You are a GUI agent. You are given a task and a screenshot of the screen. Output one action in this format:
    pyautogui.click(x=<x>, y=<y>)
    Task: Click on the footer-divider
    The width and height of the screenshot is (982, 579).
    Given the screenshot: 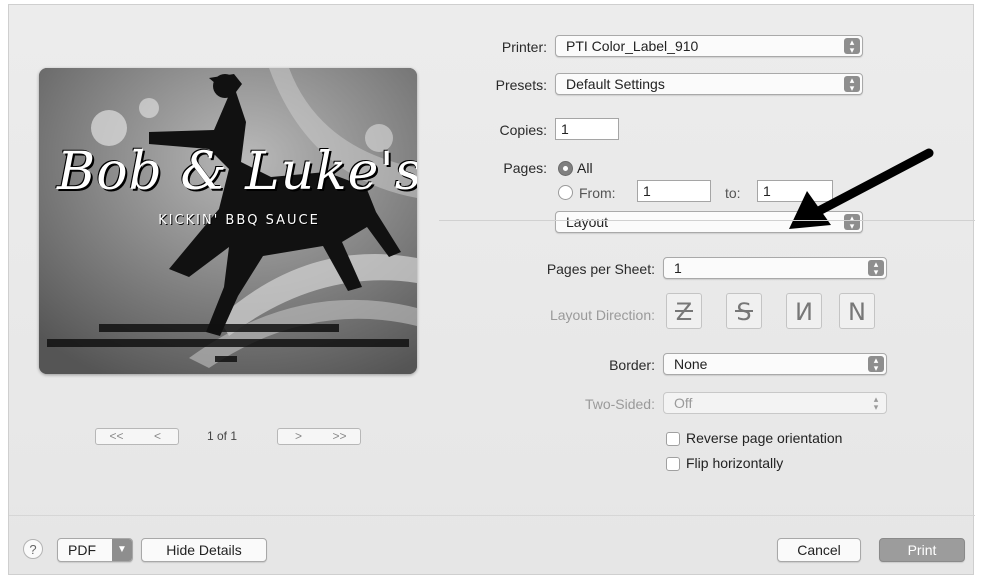 What is the action you would take?
    pyautogui.click(x=492, y=515)
    